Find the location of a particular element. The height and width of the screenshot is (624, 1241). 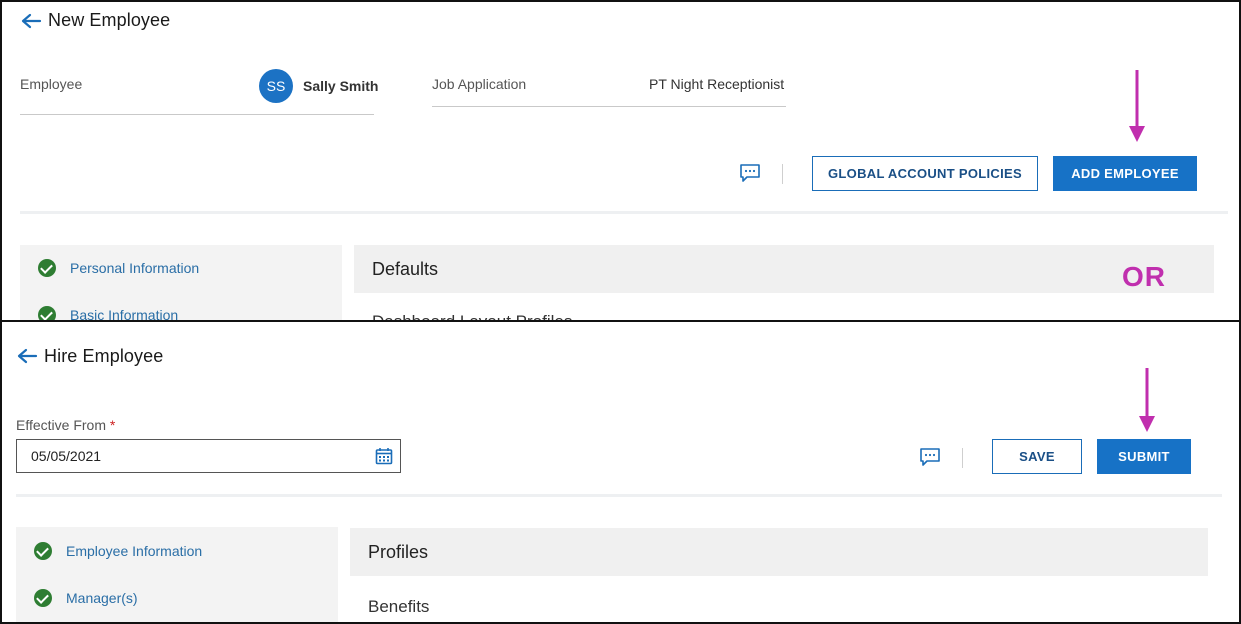

sidebar-item-label: Manager(s) is located at coordinates (102, 598).